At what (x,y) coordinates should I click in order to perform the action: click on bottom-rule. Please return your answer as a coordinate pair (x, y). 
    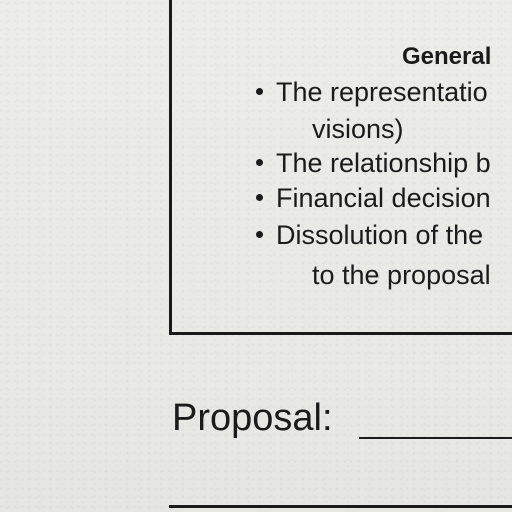
    Looking at the image, I should click on (340, 506).